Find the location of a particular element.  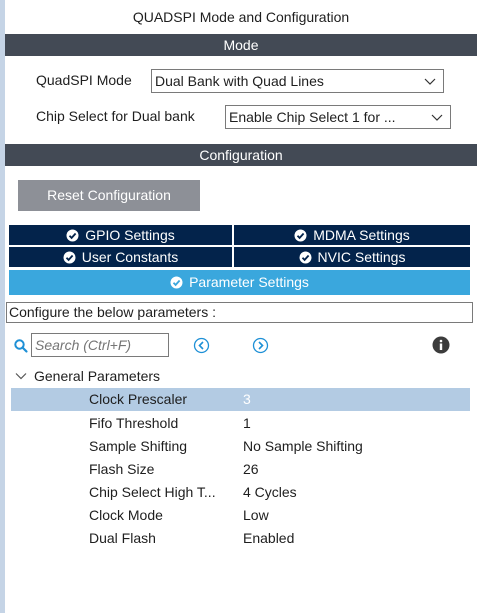

tab-user-constants: User Constants is located at coordinates (120, 257).